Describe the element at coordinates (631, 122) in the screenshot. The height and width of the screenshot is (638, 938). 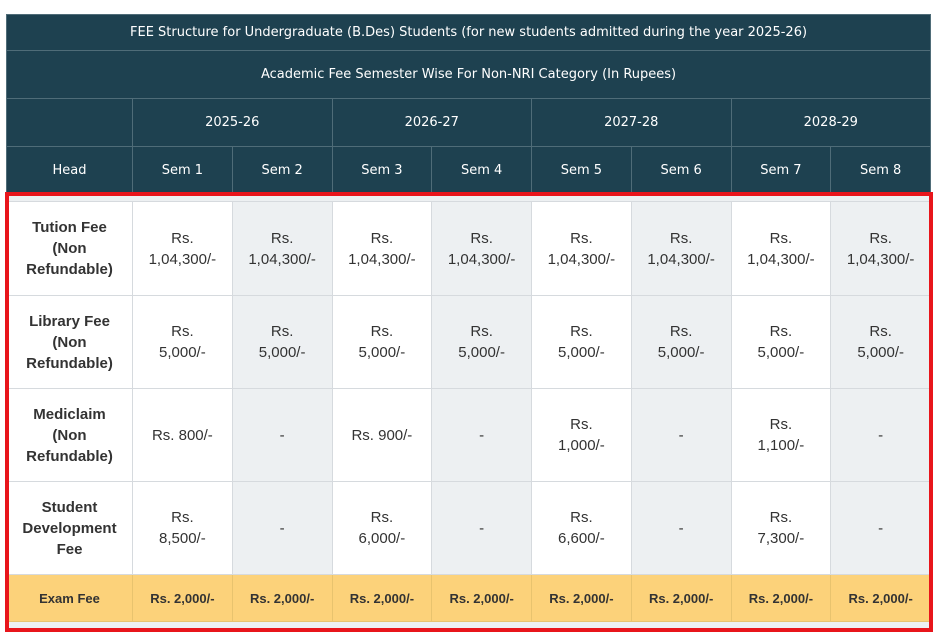
I see `year-header: 2027-28` at that location.